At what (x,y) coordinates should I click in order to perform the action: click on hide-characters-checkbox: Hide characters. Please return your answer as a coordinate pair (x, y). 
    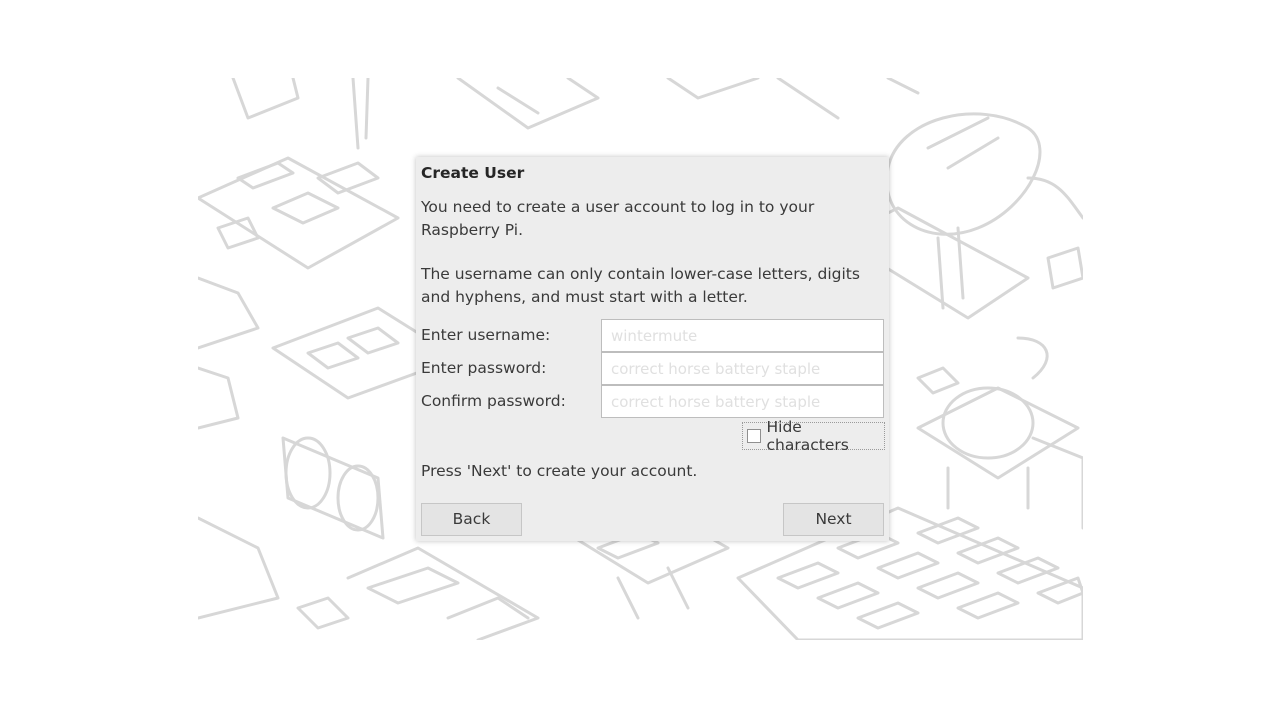
    Looking at the image, I should click on (813, 436).